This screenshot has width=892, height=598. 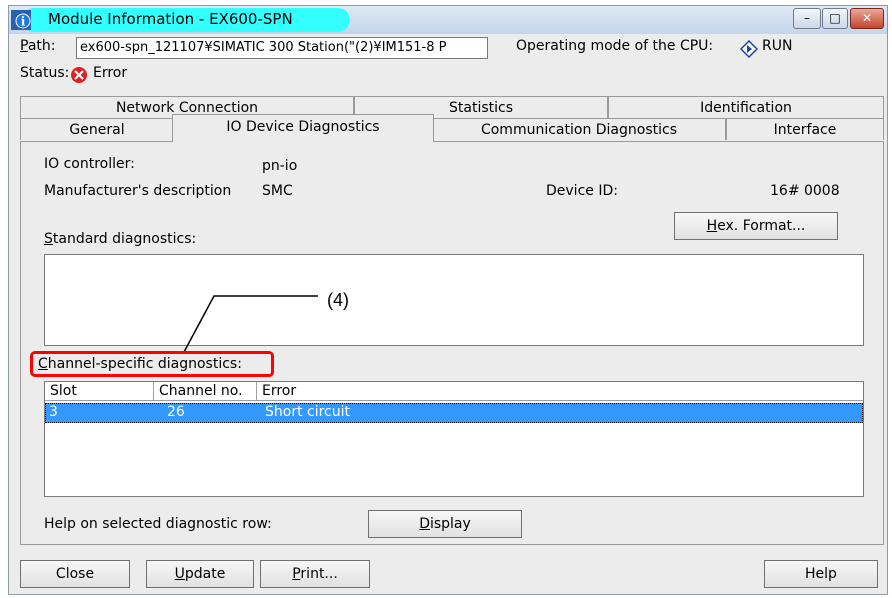 I want to click on column-header-channel: Channel no., so click(x=205, y=391).